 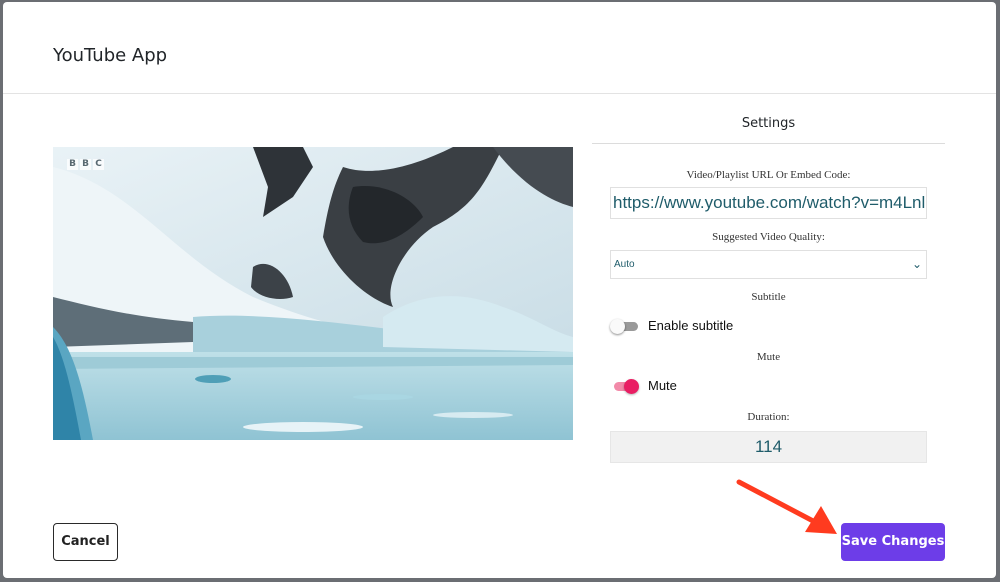 I want to click on mute-toggle-label: Mute, so click(x=662, y=385).